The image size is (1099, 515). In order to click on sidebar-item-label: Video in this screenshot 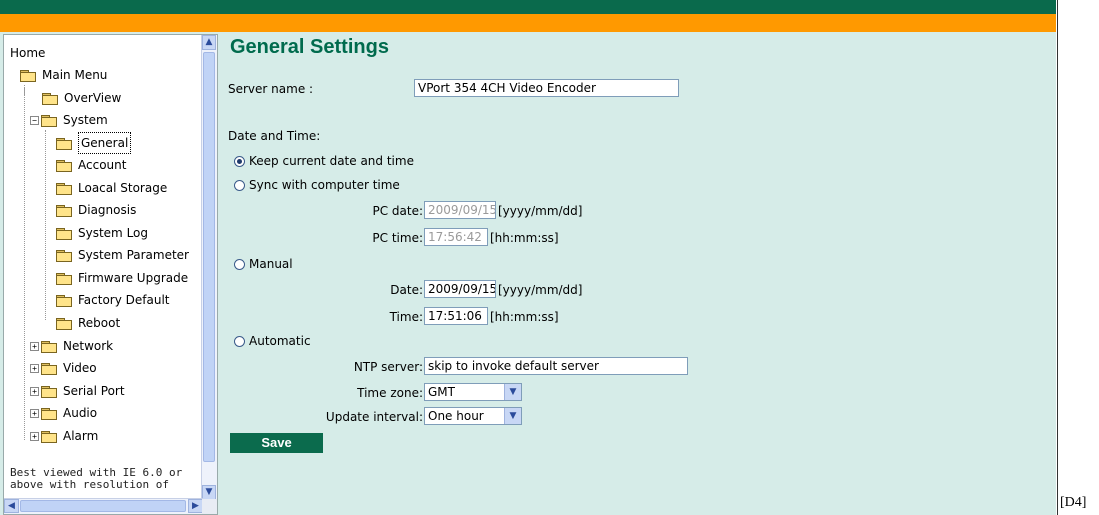, I will do `click(80, 368)`.